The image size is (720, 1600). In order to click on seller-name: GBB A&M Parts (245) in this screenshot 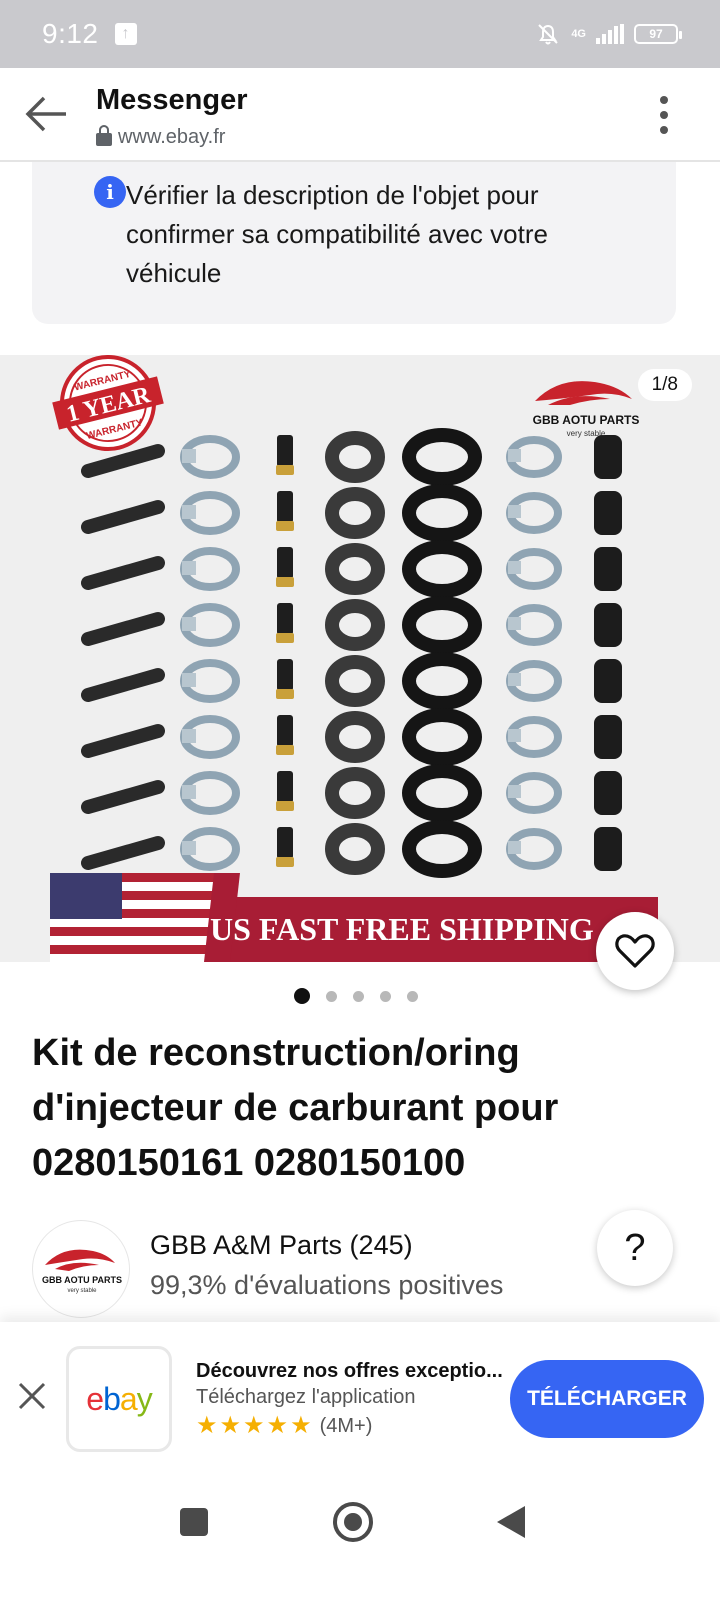, I will do `click(281, 1245)`.